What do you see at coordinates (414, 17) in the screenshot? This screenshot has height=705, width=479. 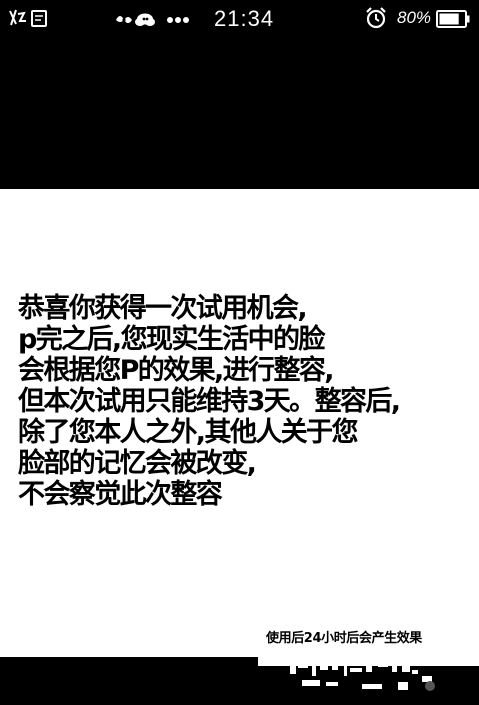 I see `battery-percent: 80%` at bounding box center [414, 17].